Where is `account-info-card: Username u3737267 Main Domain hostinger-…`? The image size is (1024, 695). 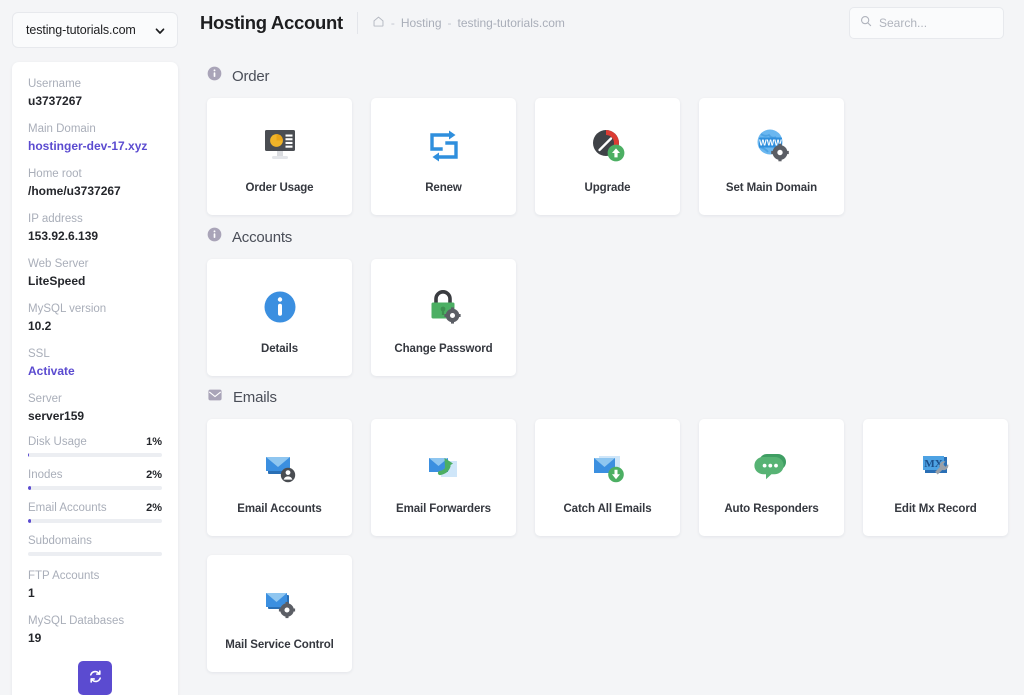
account-info-card: Username u3737267 Main Domain hostinger-… is located at coordinates (95, 378).